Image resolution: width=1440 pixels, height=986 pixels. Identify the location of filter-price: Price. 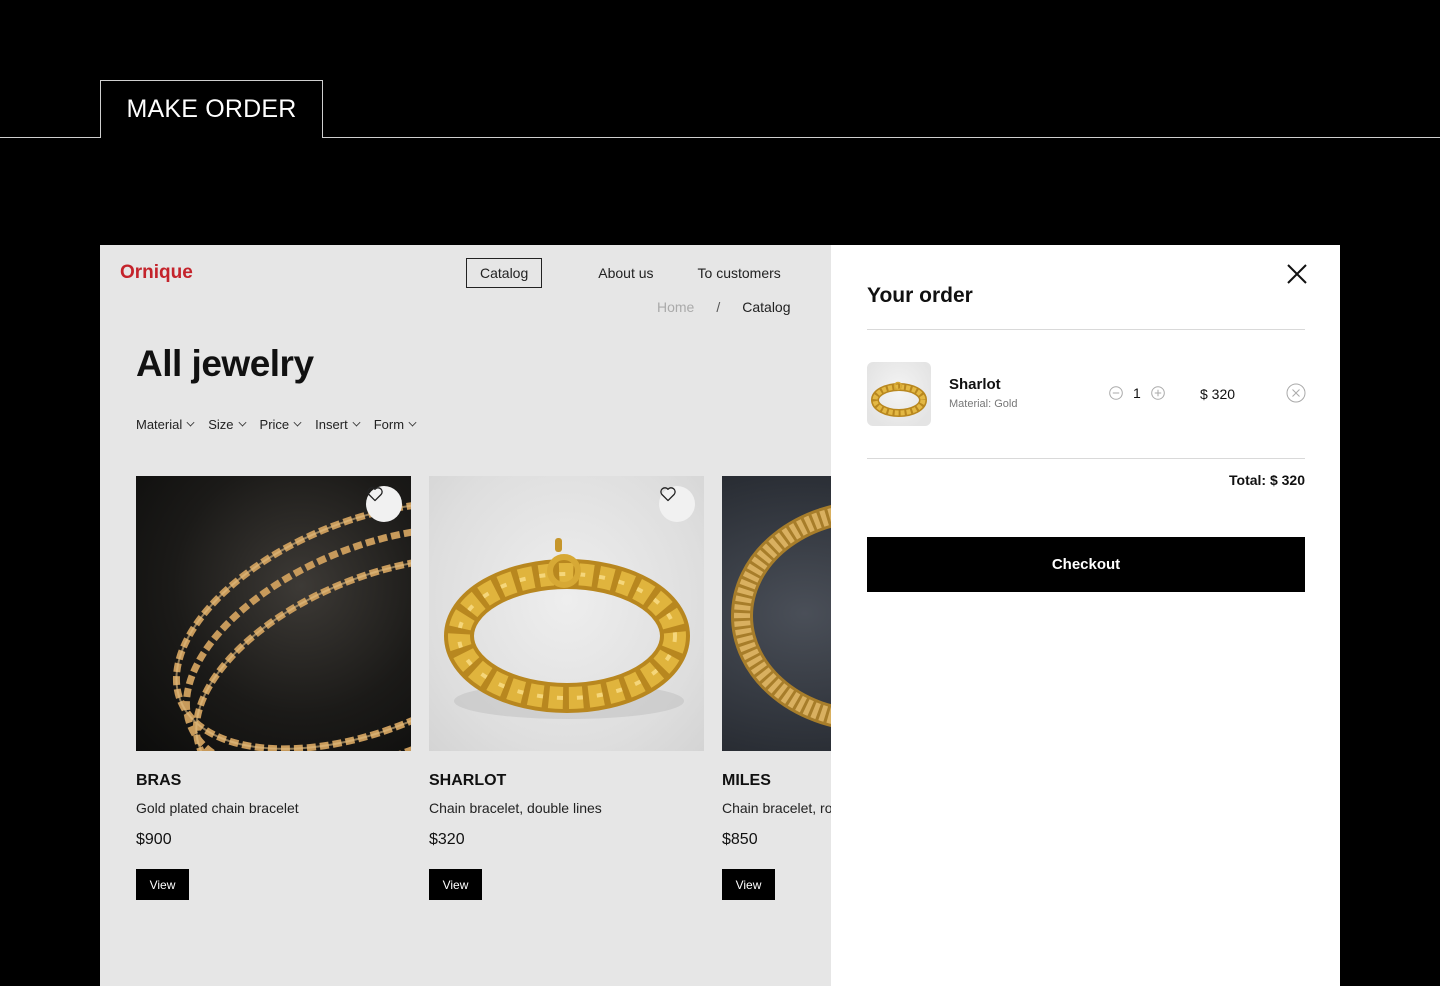
(281, 424).